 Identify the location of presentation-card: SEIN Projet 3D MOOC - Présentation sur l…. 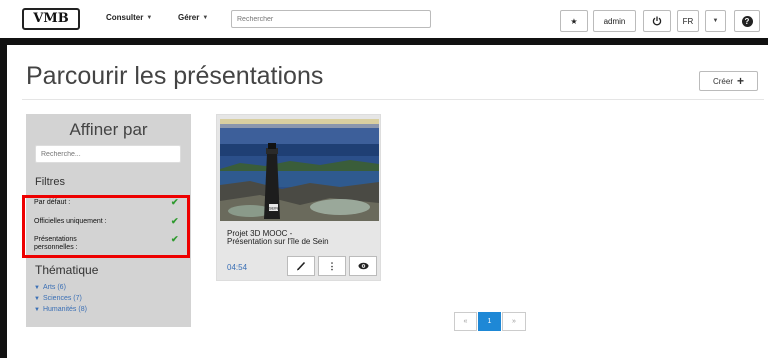
(298, 197).